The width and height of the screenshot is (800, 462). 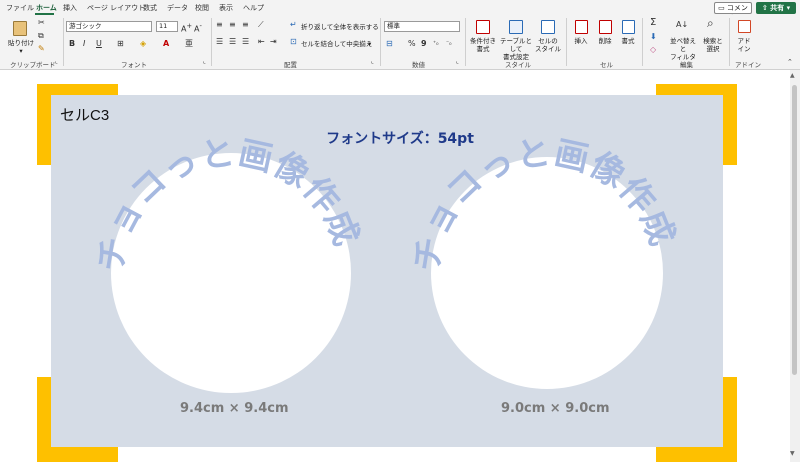 I want to click on size-caption-left: 9.4cm × 9.4cm, so click(x=234, y=408).